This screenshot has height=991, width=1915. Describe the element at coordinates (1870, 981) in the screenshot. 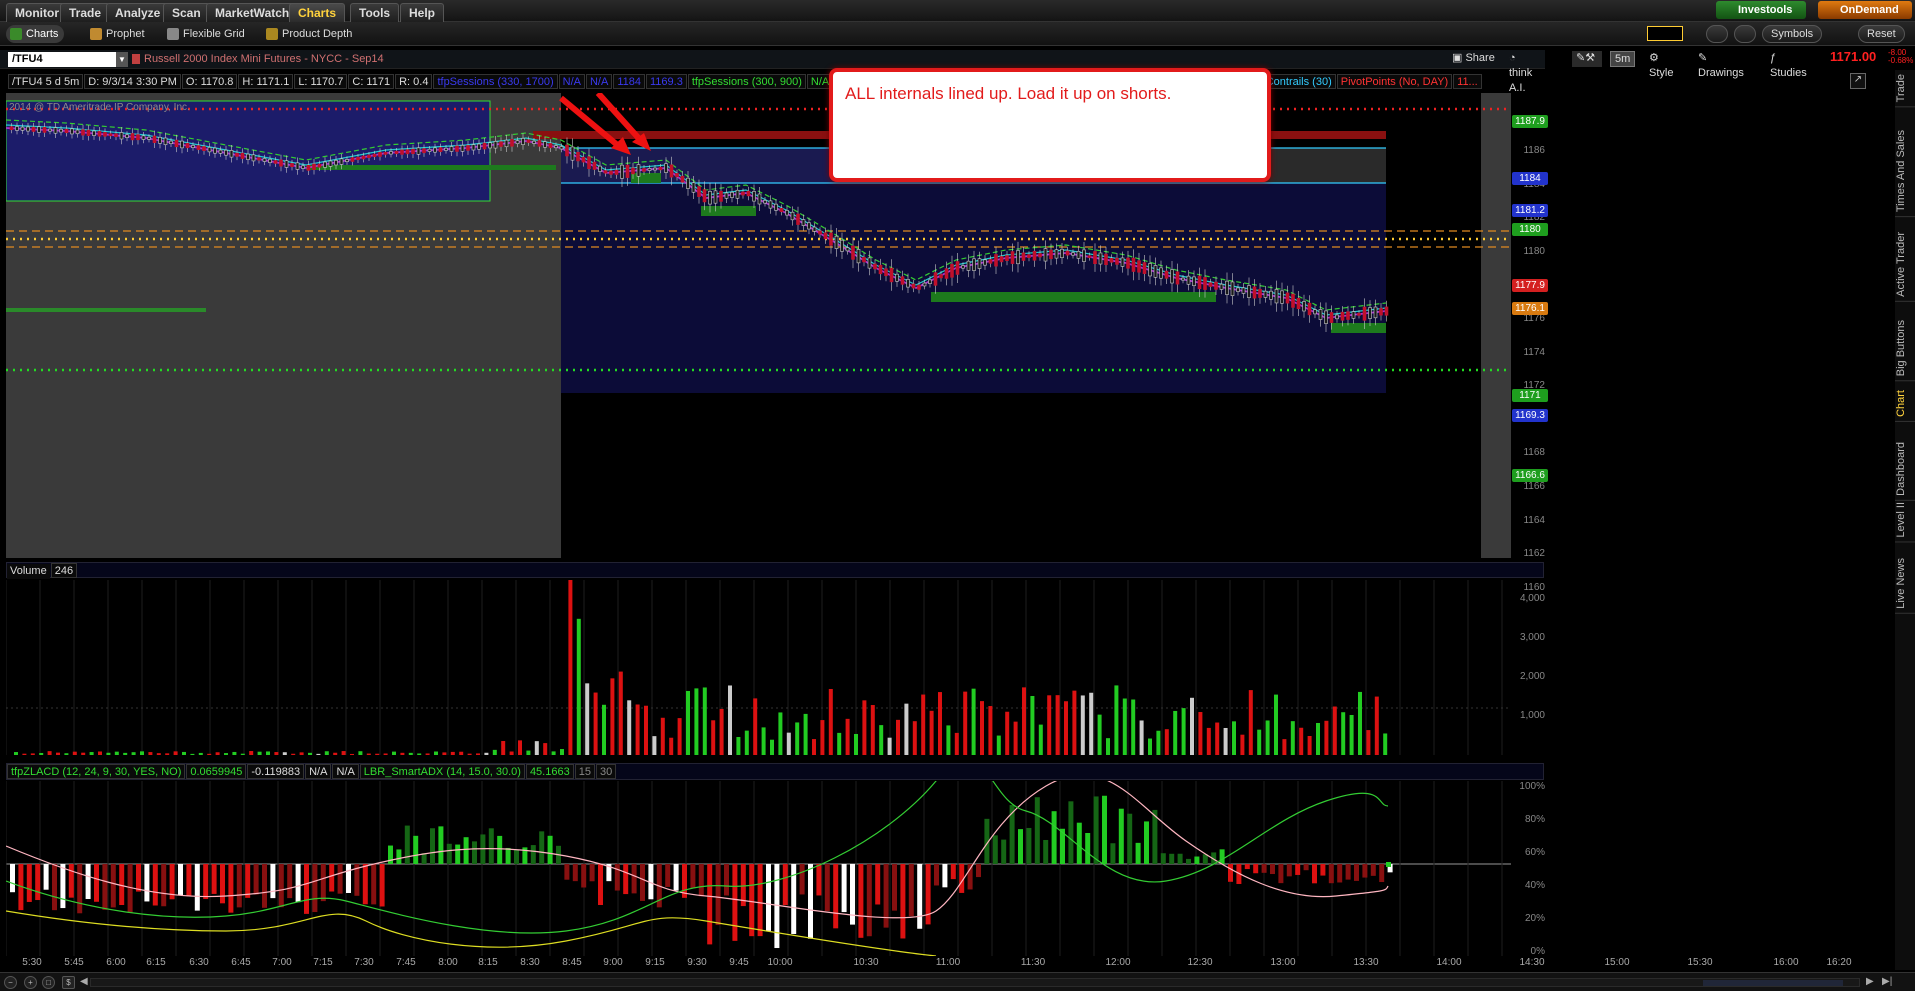

I see `scroll-right-icon: ▶` at that location.